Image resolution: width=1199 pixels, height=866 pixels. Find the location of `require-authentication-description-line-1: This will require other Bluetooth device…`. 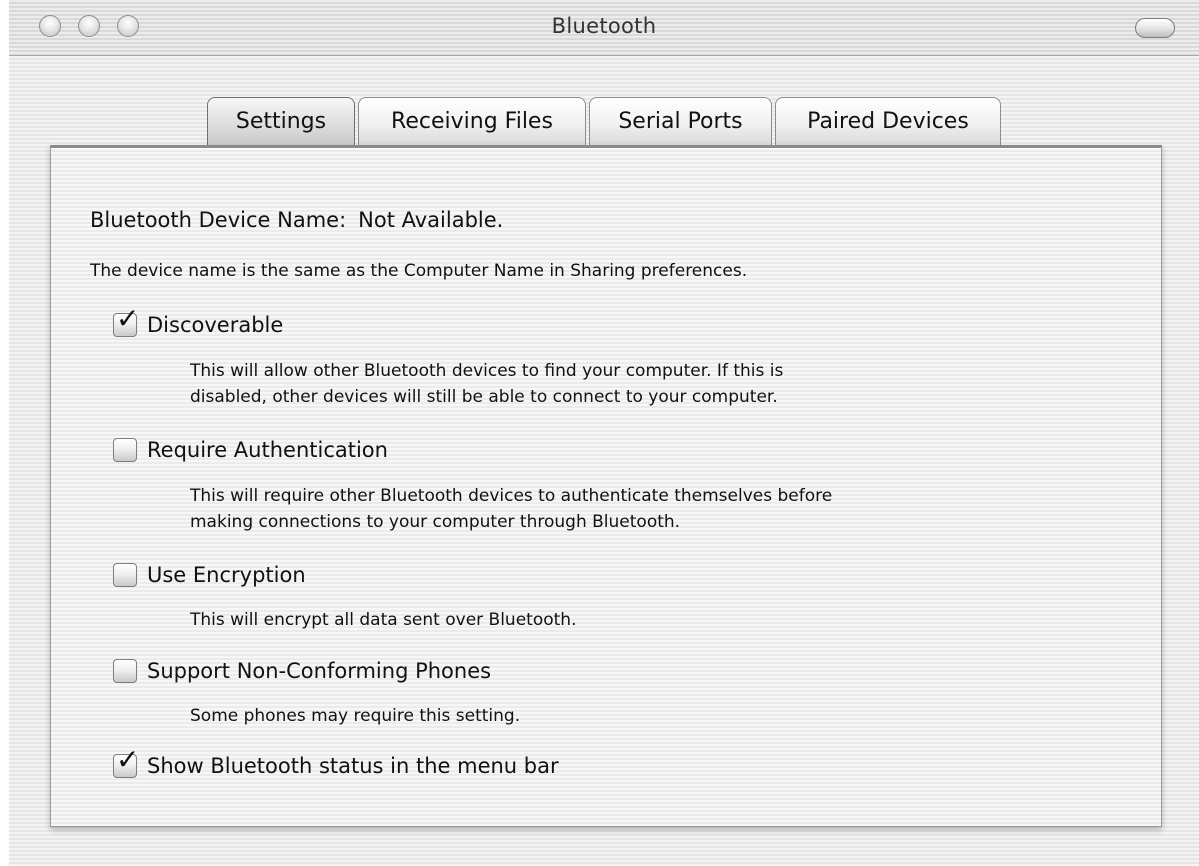

require-authentication-description-line-1: This will require other Bluetooth device… is located at coordinates (511, 496).